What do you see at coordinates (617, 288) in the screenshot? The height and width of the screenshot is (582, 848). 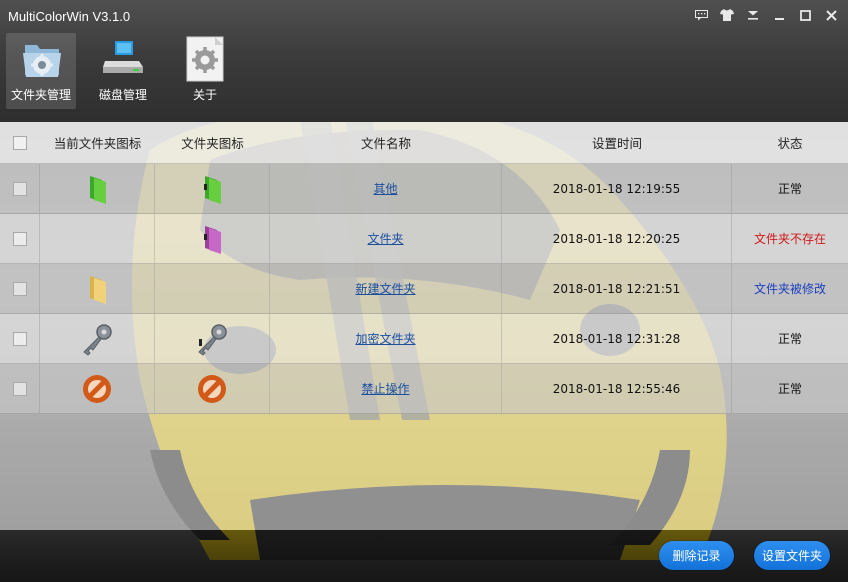 I see `set-time: 2018-01-18 12:21:51` at bounding box center [617, 288].